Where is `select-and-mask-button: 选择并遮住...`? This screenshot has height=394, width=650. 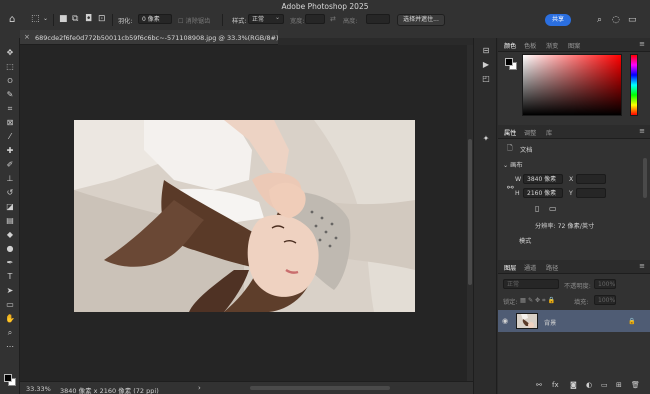 select-and-mask-button: 选择并遮住... is located at coordinates (421, 20).